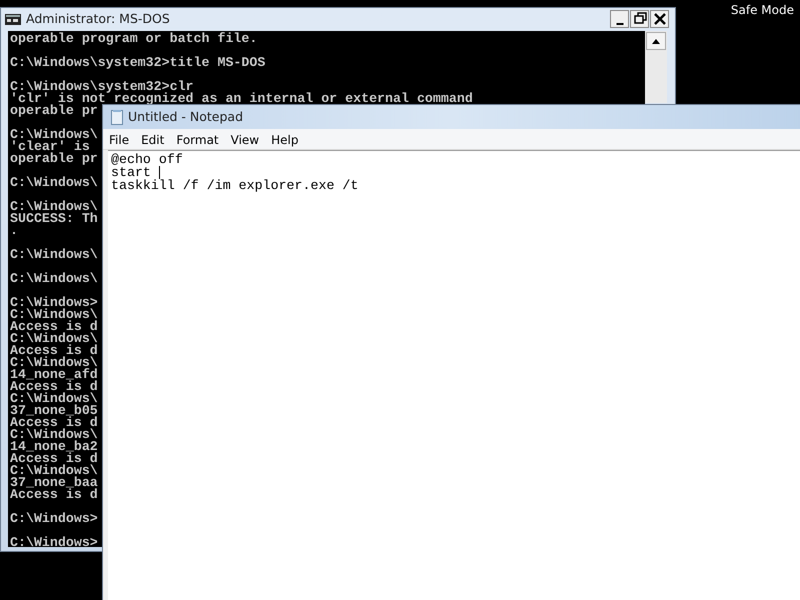 The height and width of the screenshot is (600, 800). I want to click on restore-button, so click(639, 19).